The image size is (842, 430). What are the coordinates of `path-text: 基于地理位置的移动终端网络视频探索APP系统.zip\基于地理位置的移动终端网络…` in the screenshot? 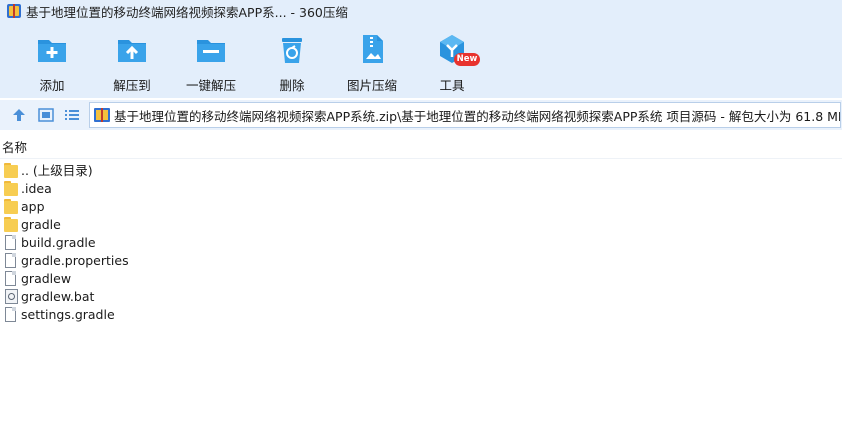 It's located at (477, 116).